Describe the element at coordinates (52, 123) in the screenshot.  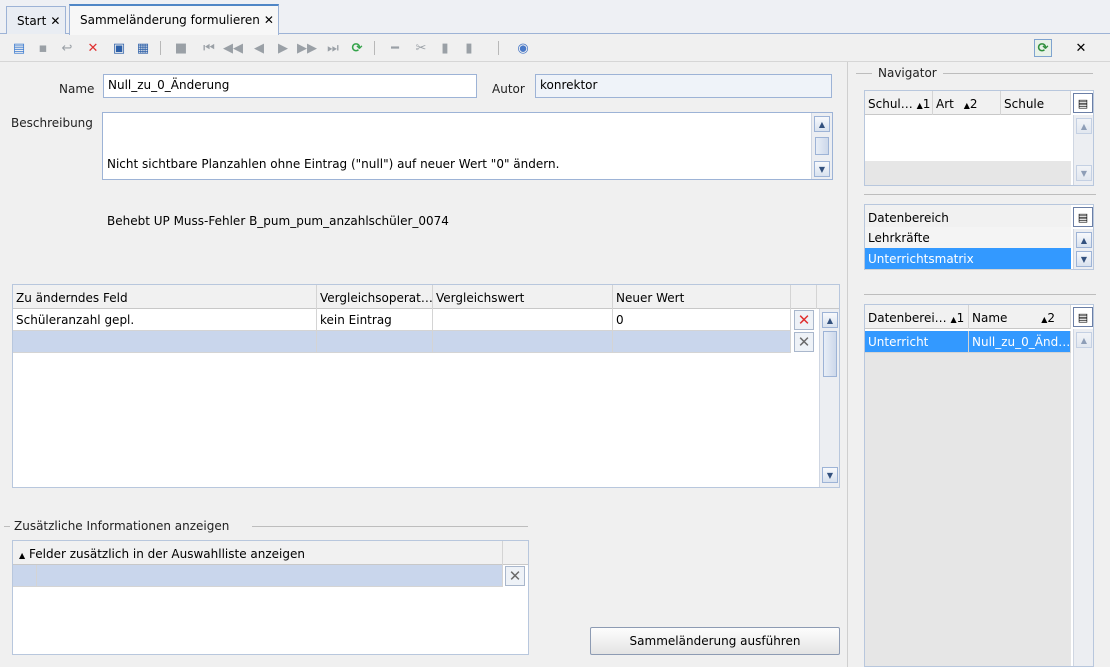
I see `description-label: Beschreibung` at that location.